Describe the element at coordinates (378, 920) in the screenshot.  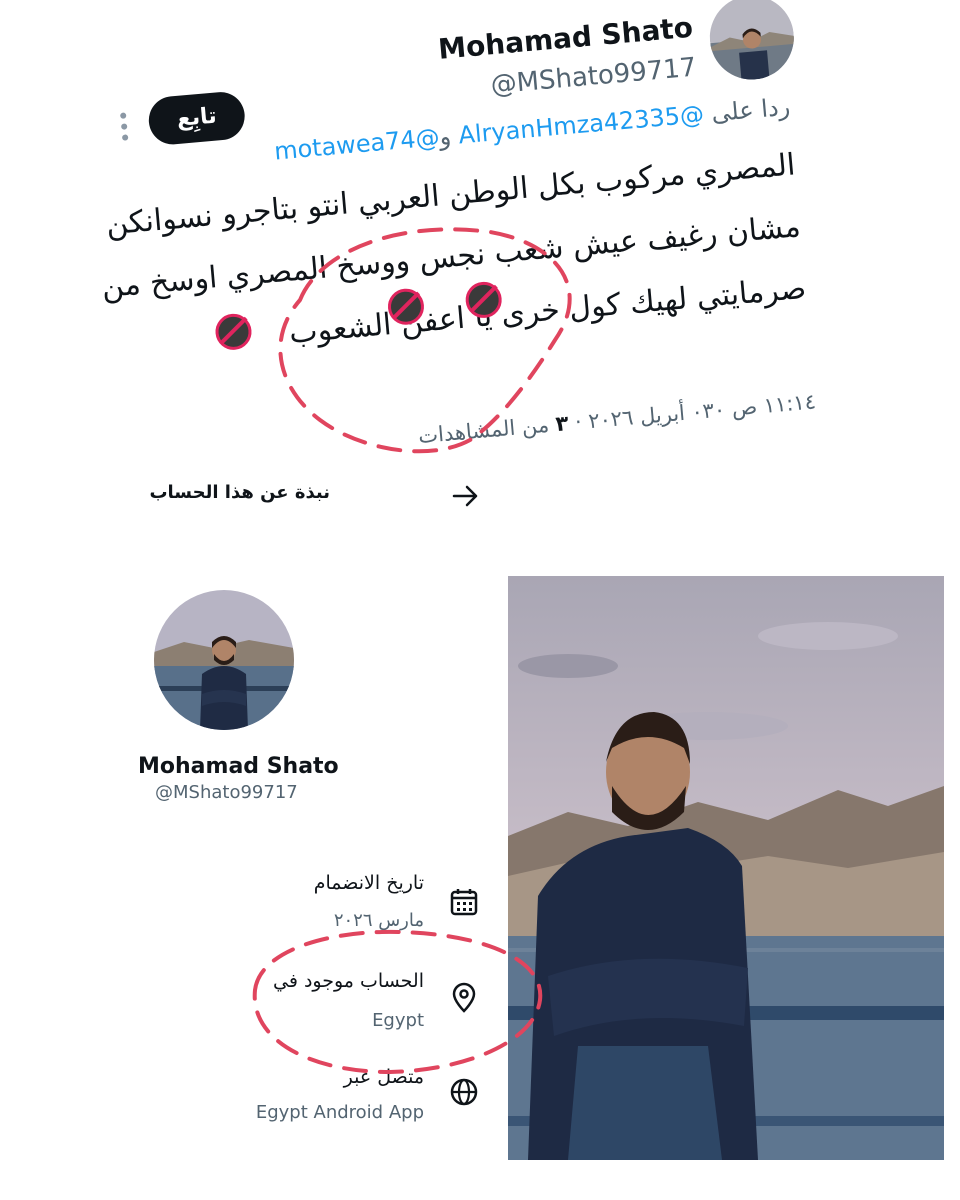
I see `join-date-value: مارس ٢٠٢٦` at that location.